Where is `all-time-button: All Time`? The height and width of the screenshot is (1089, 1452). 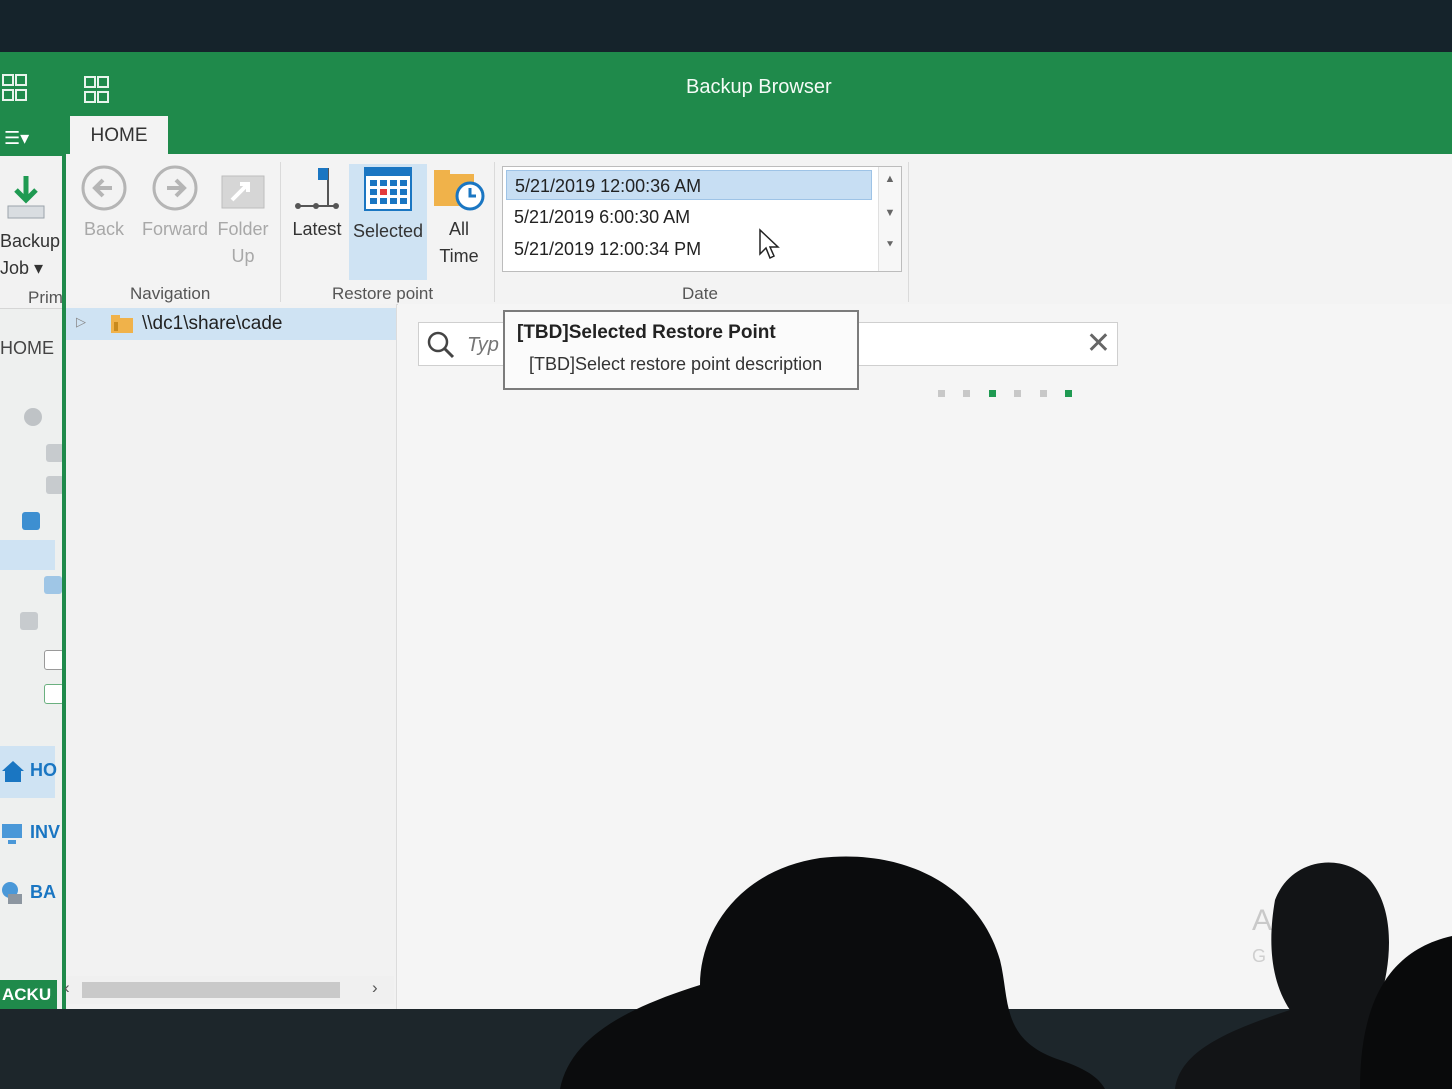
all-time-button: All Time is located at coordinates (459, 217).